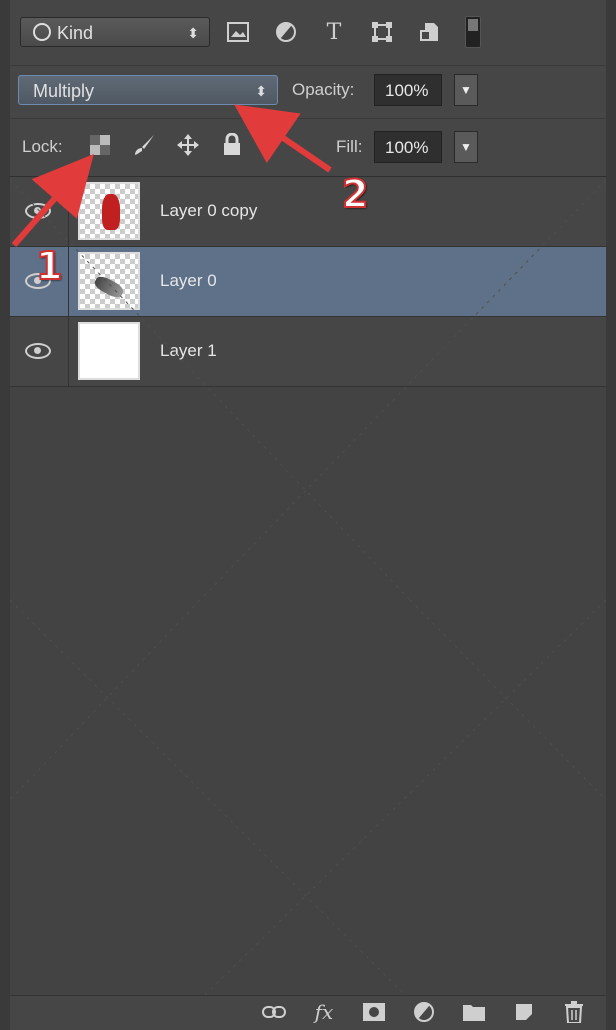  What do you see at coordinates (466, 90) in the screenshot?
I see `opacity-dropdown-button: ▼` at bounding box center [466, 90].